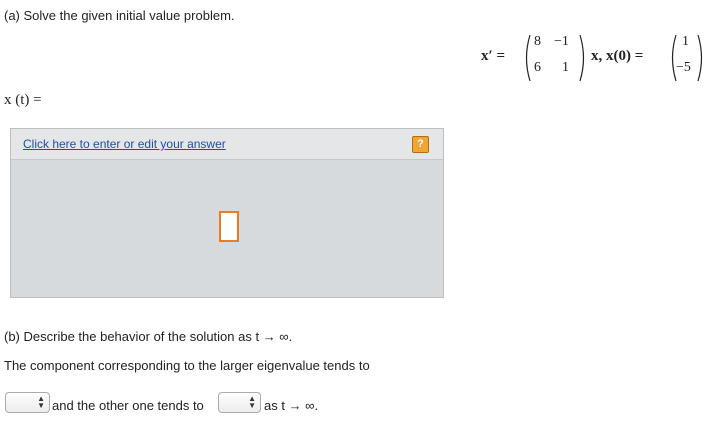 The image size is (720, 429). I want to click on answer-prefix: x (t) =, so click(23, 100).